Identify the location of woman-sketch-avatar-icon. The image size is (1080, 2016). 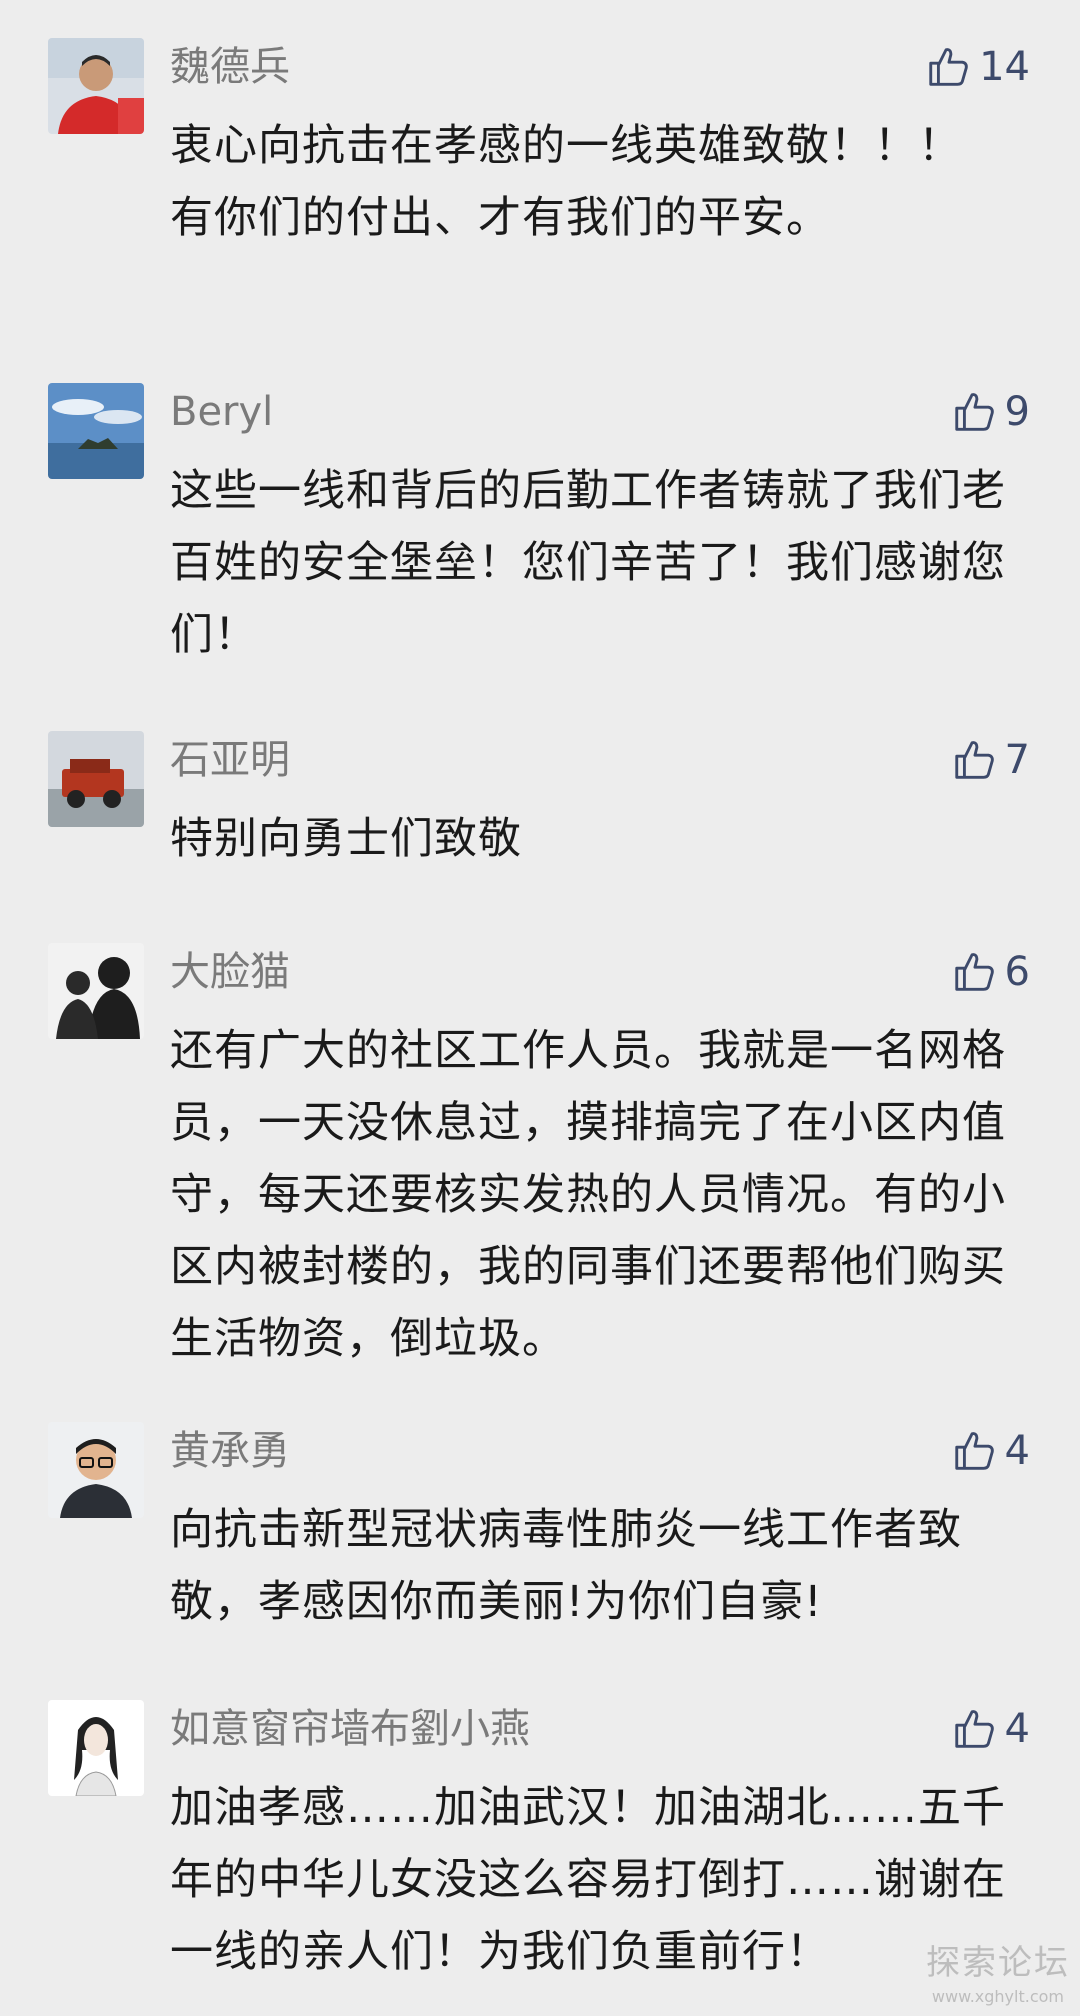
(96, 1748).